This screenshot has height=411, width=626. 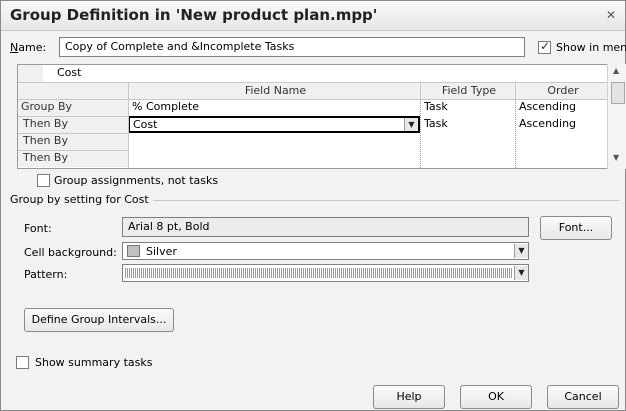 I want to click on row-label-group-by: Group By, so click(x=73, y=107).